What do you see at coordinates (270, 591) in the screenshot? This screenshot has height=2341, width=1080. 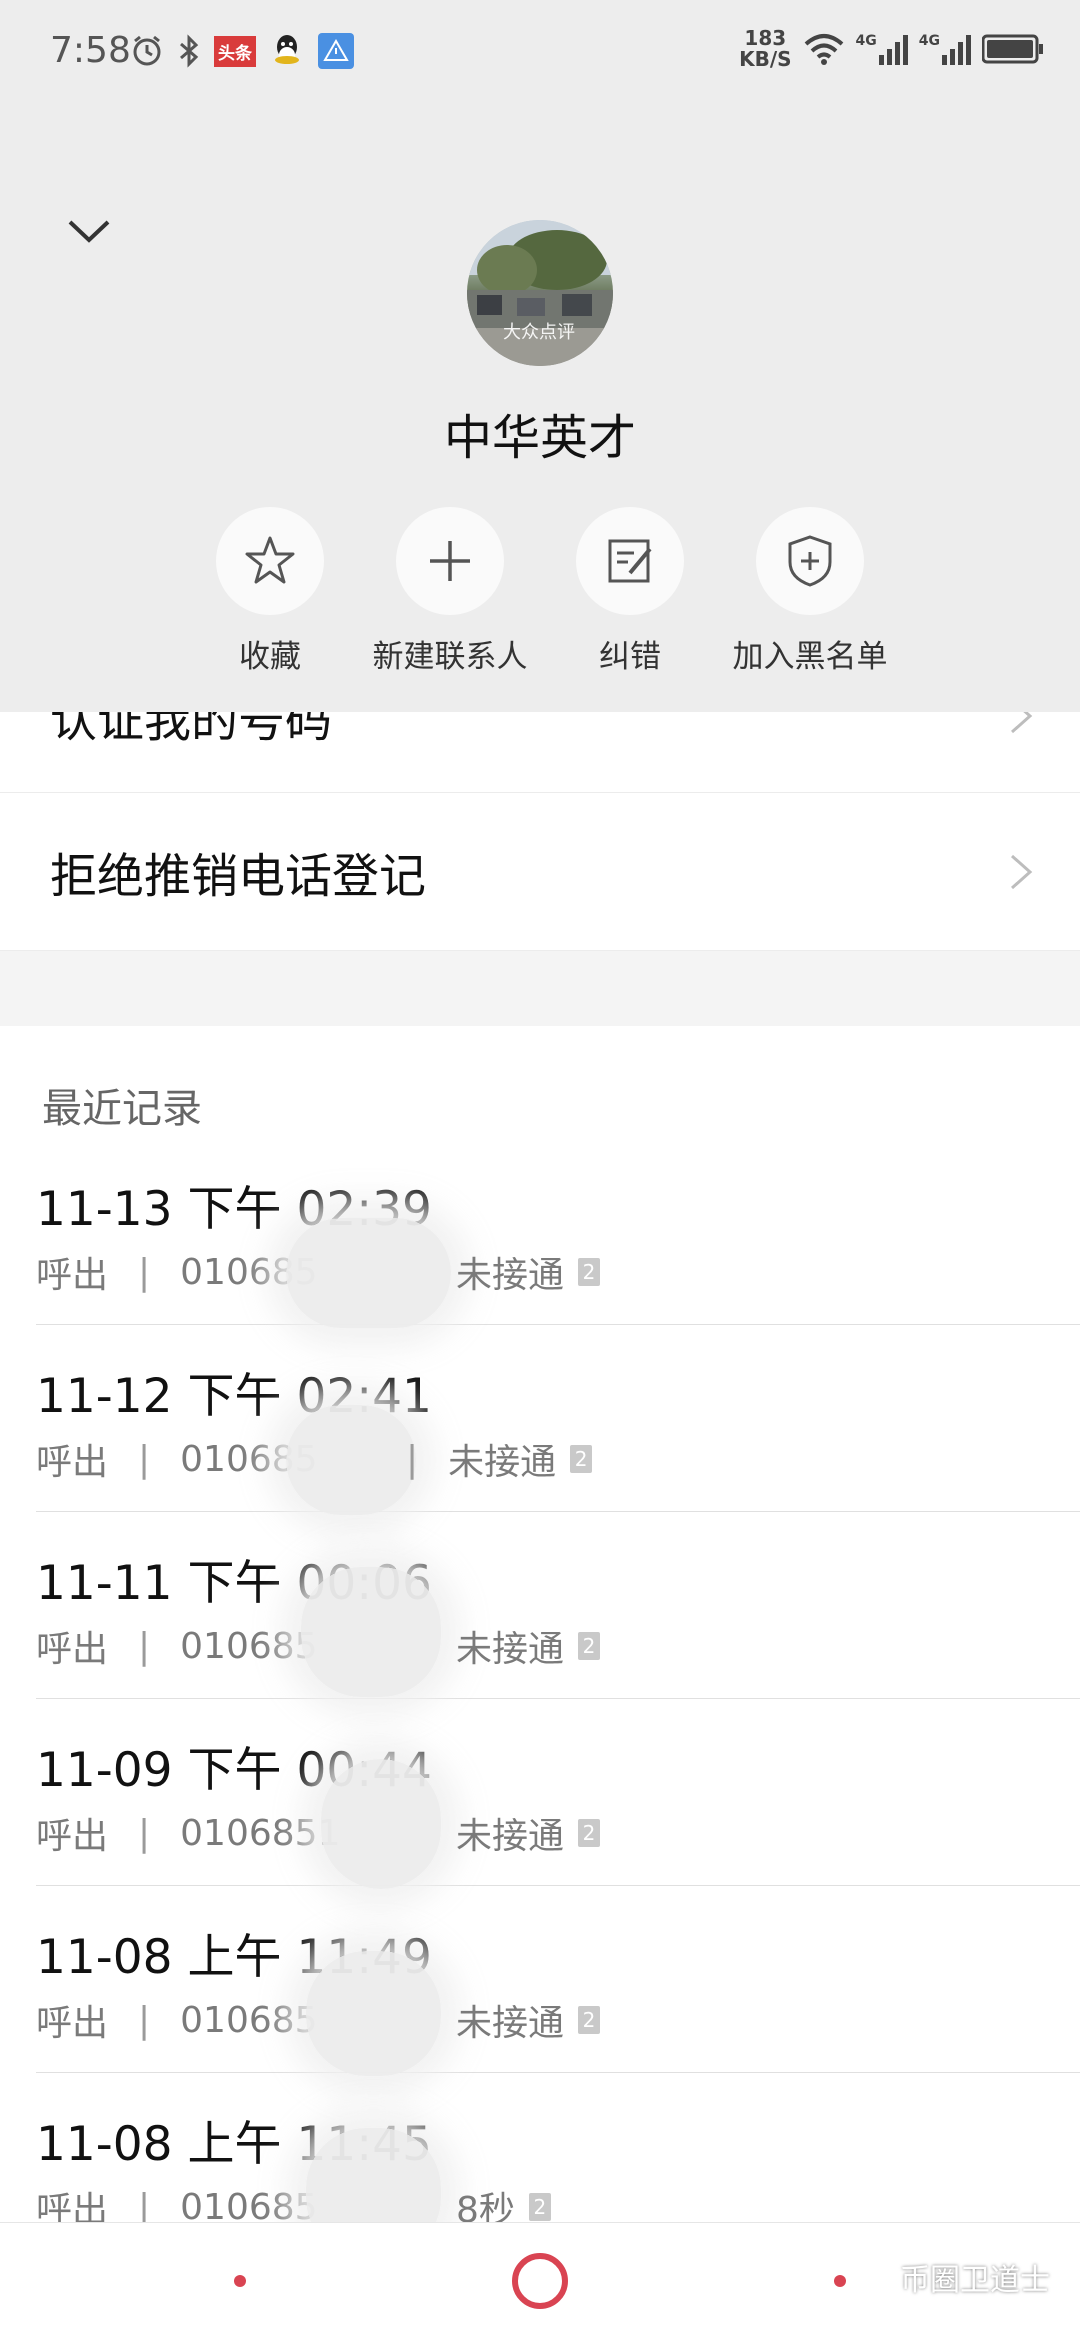 I see `favorite-button: 收藏` at bounding box center [270, 591].